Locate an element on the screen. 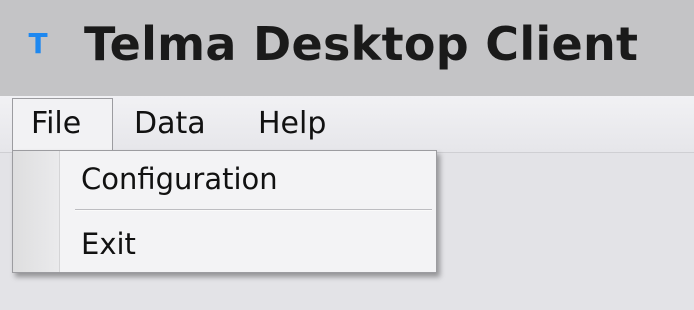  menu-data: Data is located at coordinates (170, 124).